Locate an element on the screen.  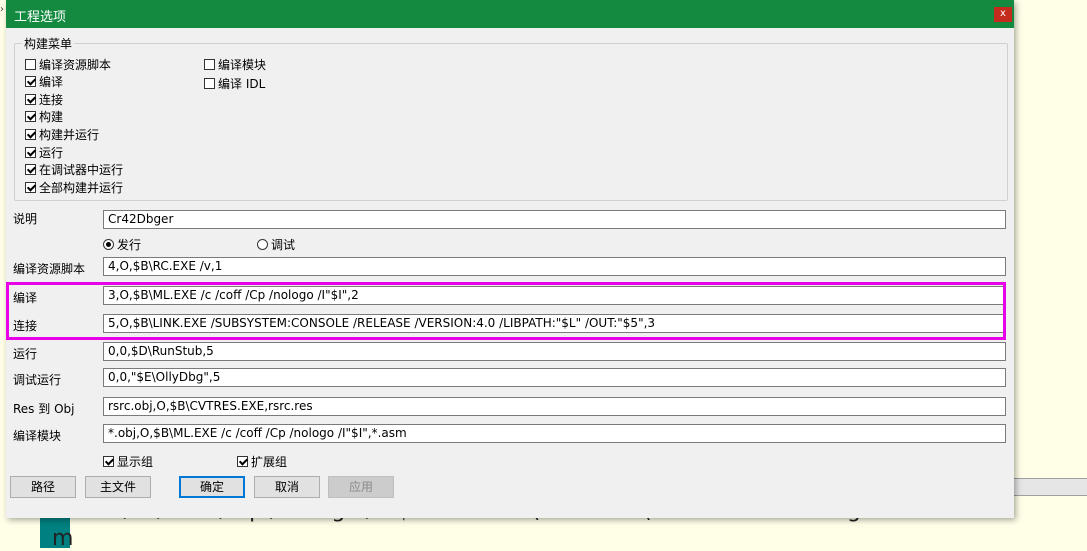
build-menu-checkbox: 在调试器中运行 is located at coordinates (74, 170).